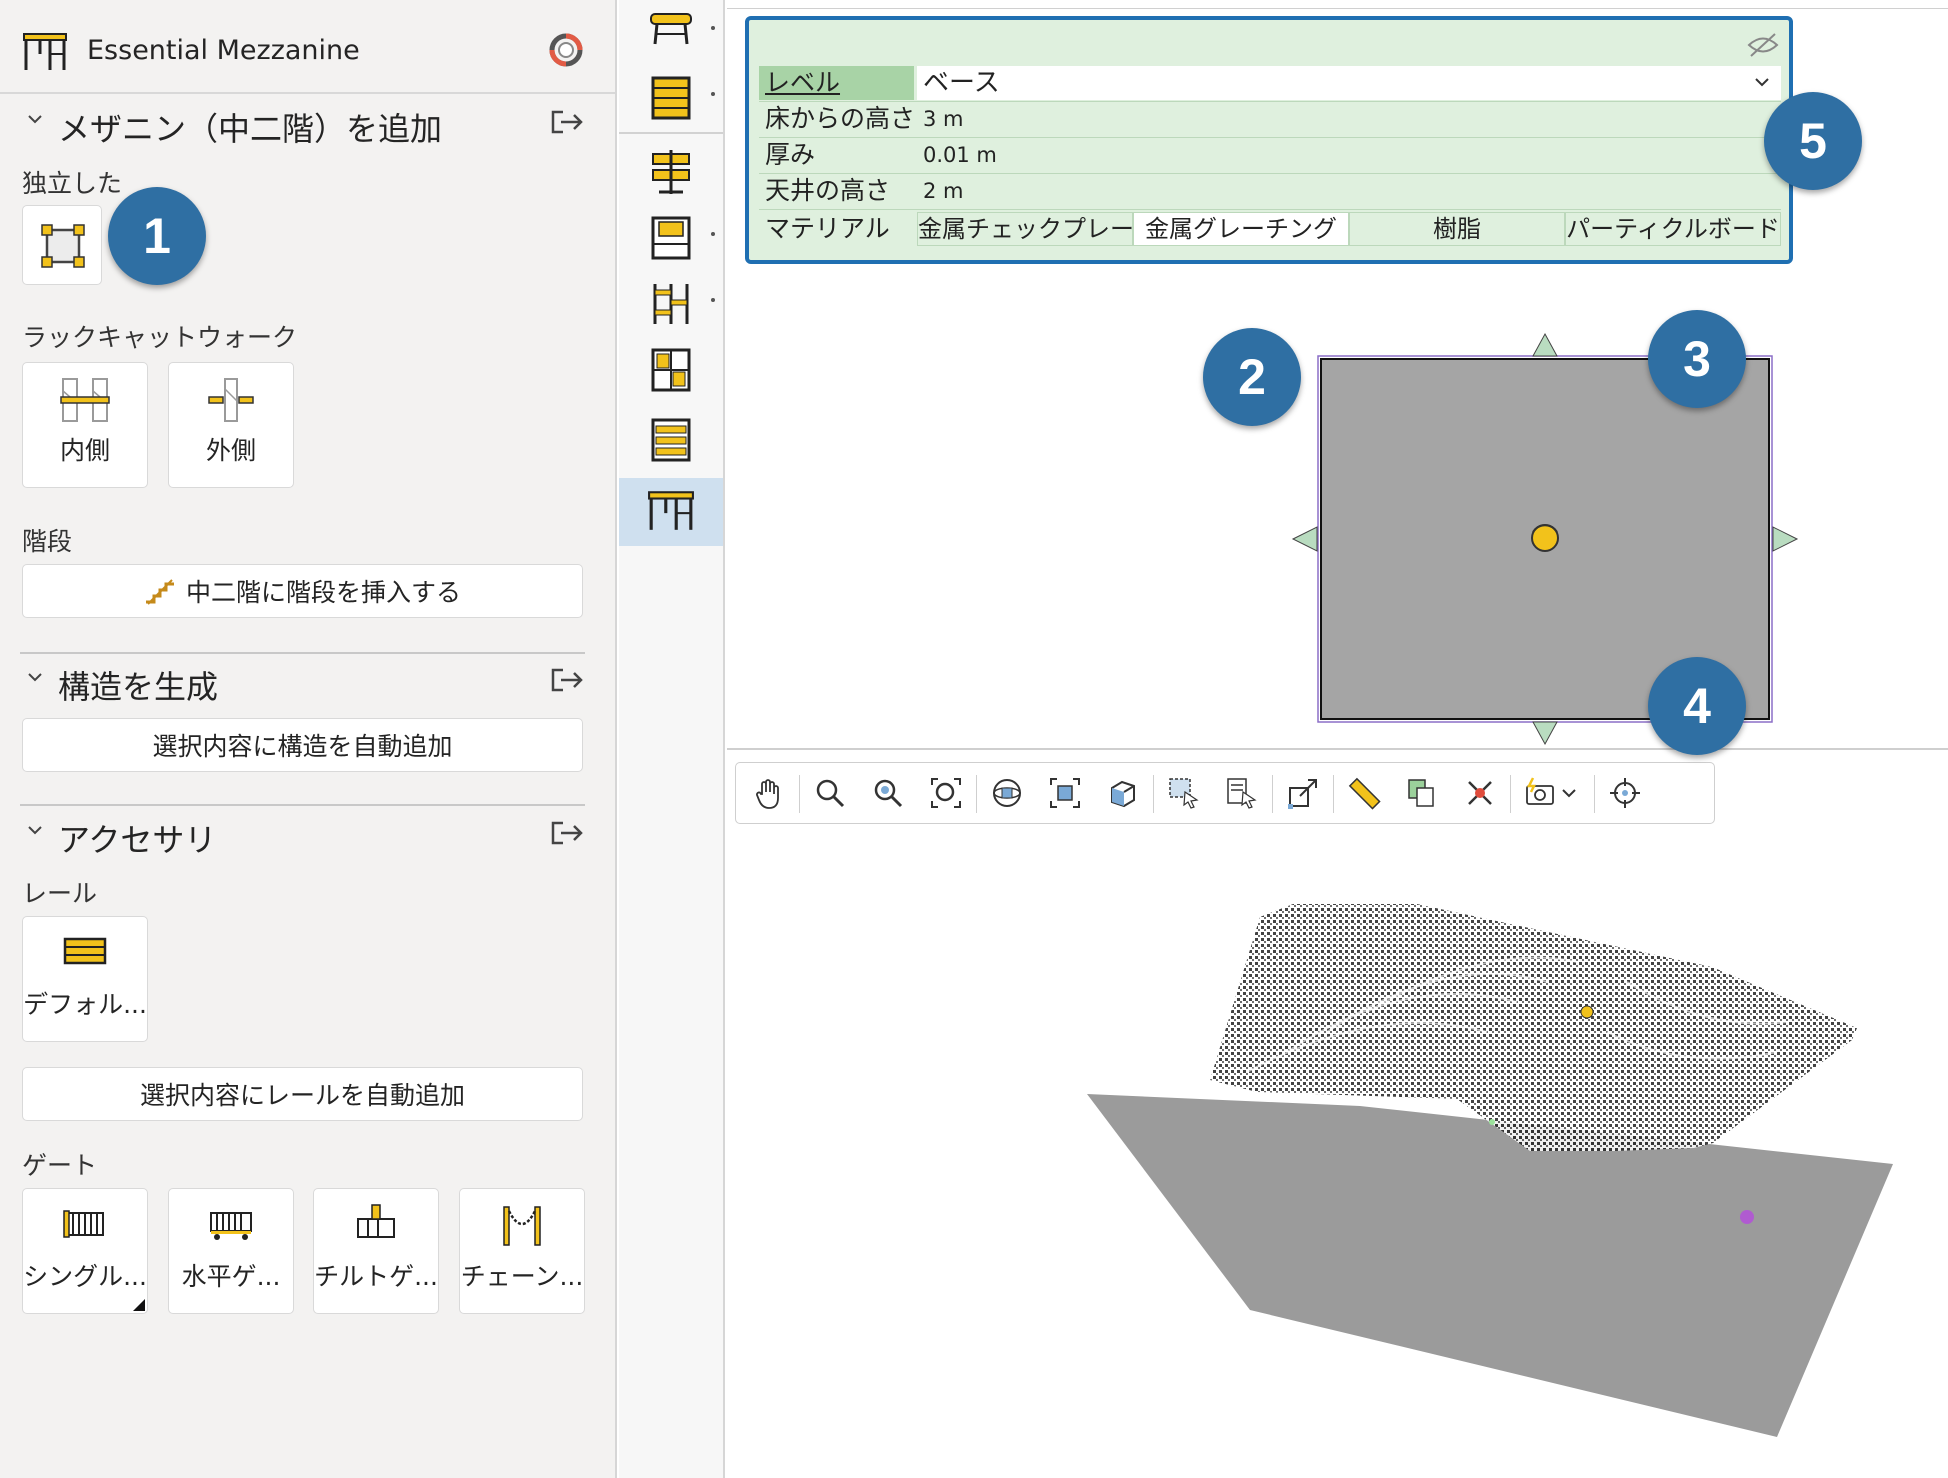 This screenshot has height=1478, width=1948. What do you see at coordinates (1065, 793) in the screenshot?
I see `fit-view-icon` at bounding box center [1065, 793].